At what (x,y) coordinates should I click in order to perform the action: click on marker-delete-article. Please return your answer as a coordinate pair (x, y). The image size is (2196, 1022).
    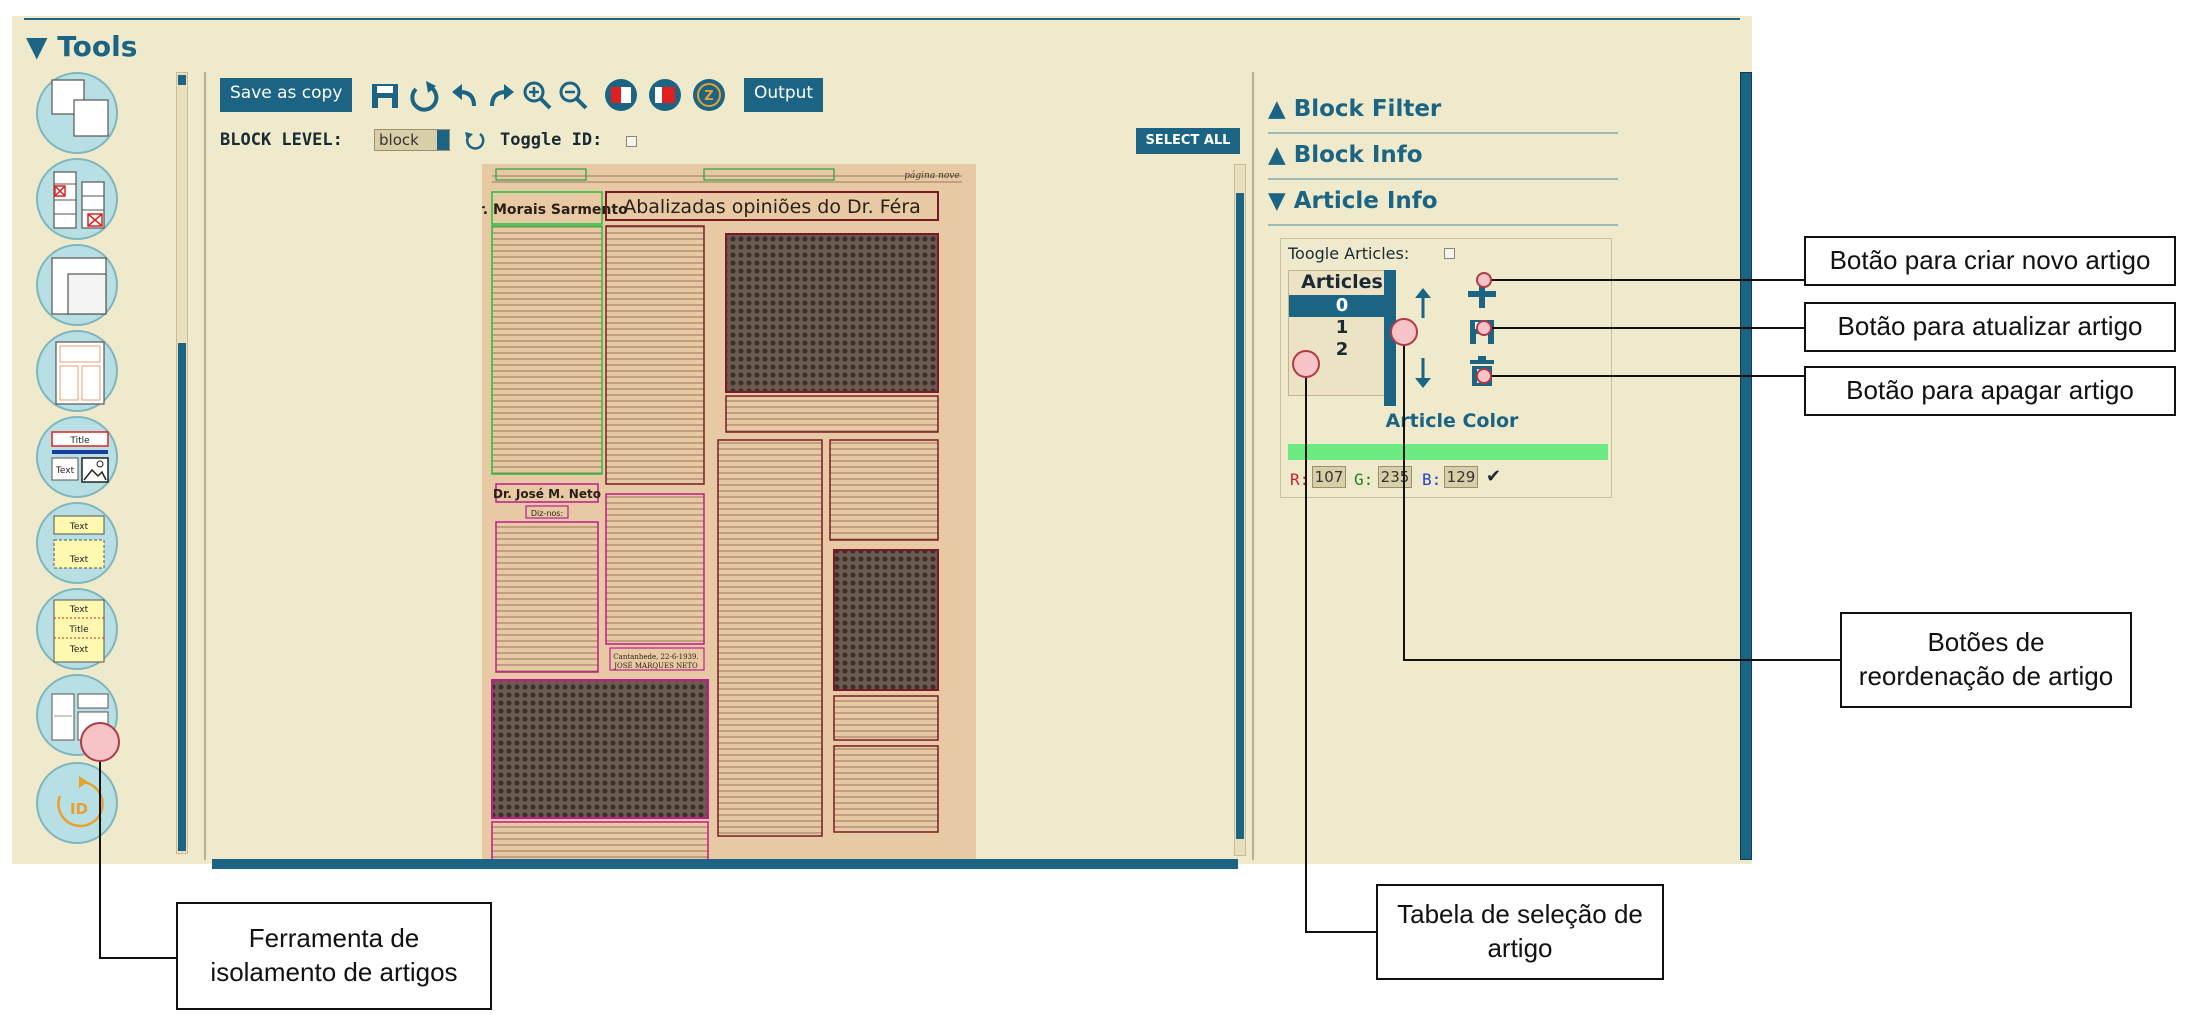
    Looking at the image, I should click on (1484, 376).